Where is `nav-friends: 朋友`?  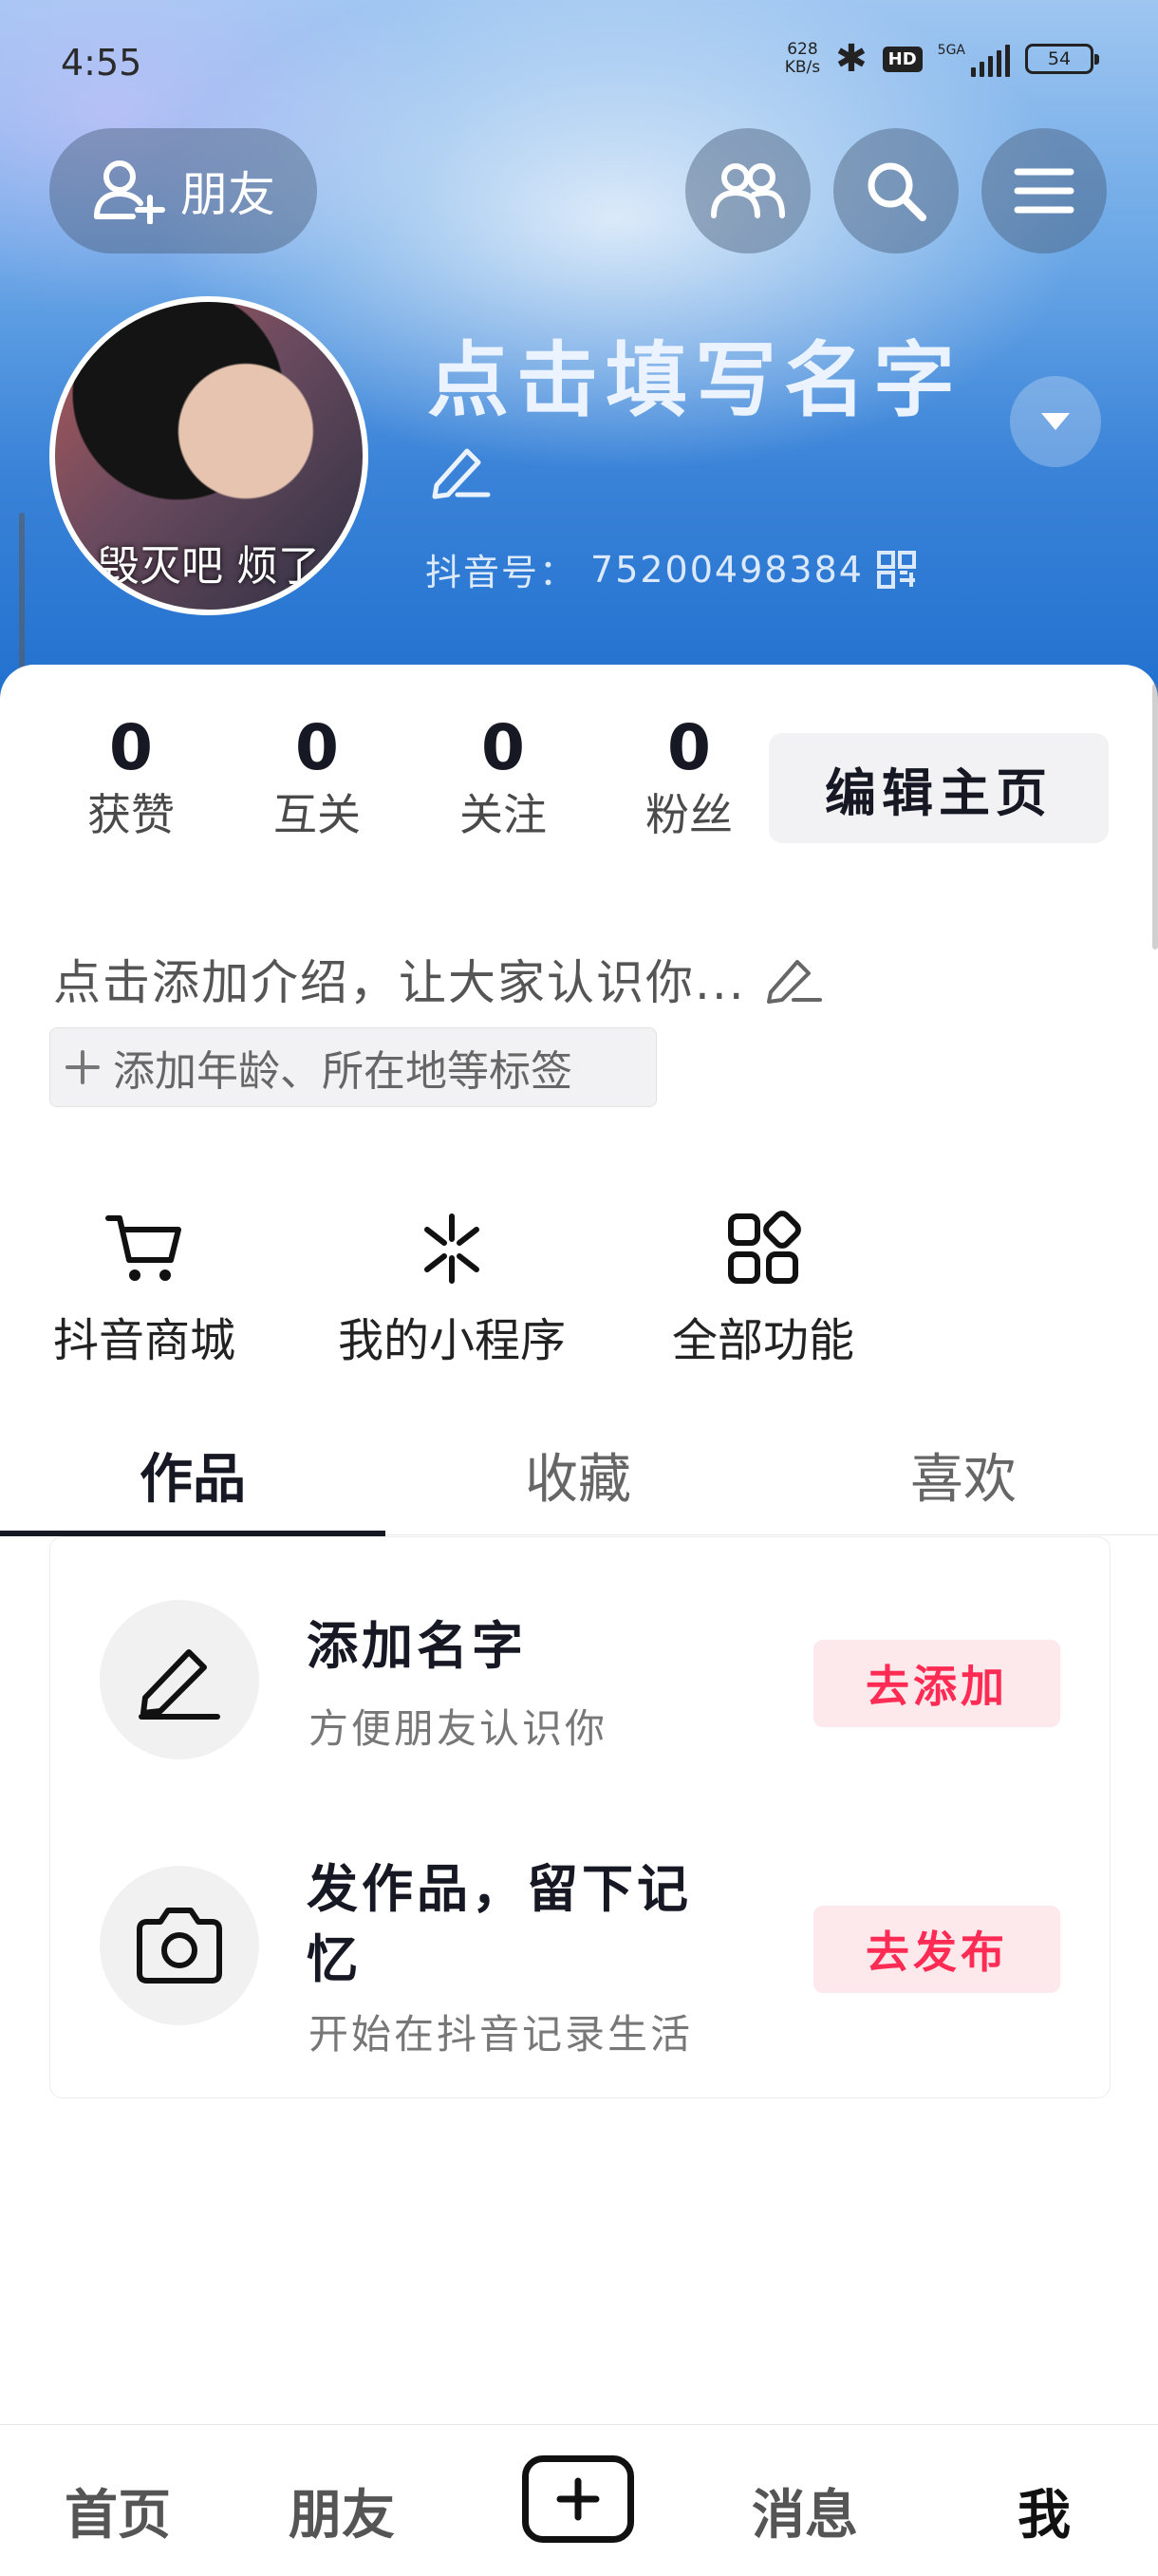 nav-friends: 朋友 is located at coordinates (342, 2511).